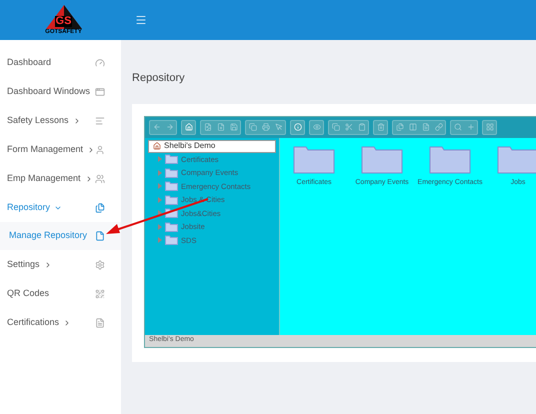  What do you see at coordinates (156, 127) in the screenshot?
I see `back-icon` at bounding box center [156, 127].